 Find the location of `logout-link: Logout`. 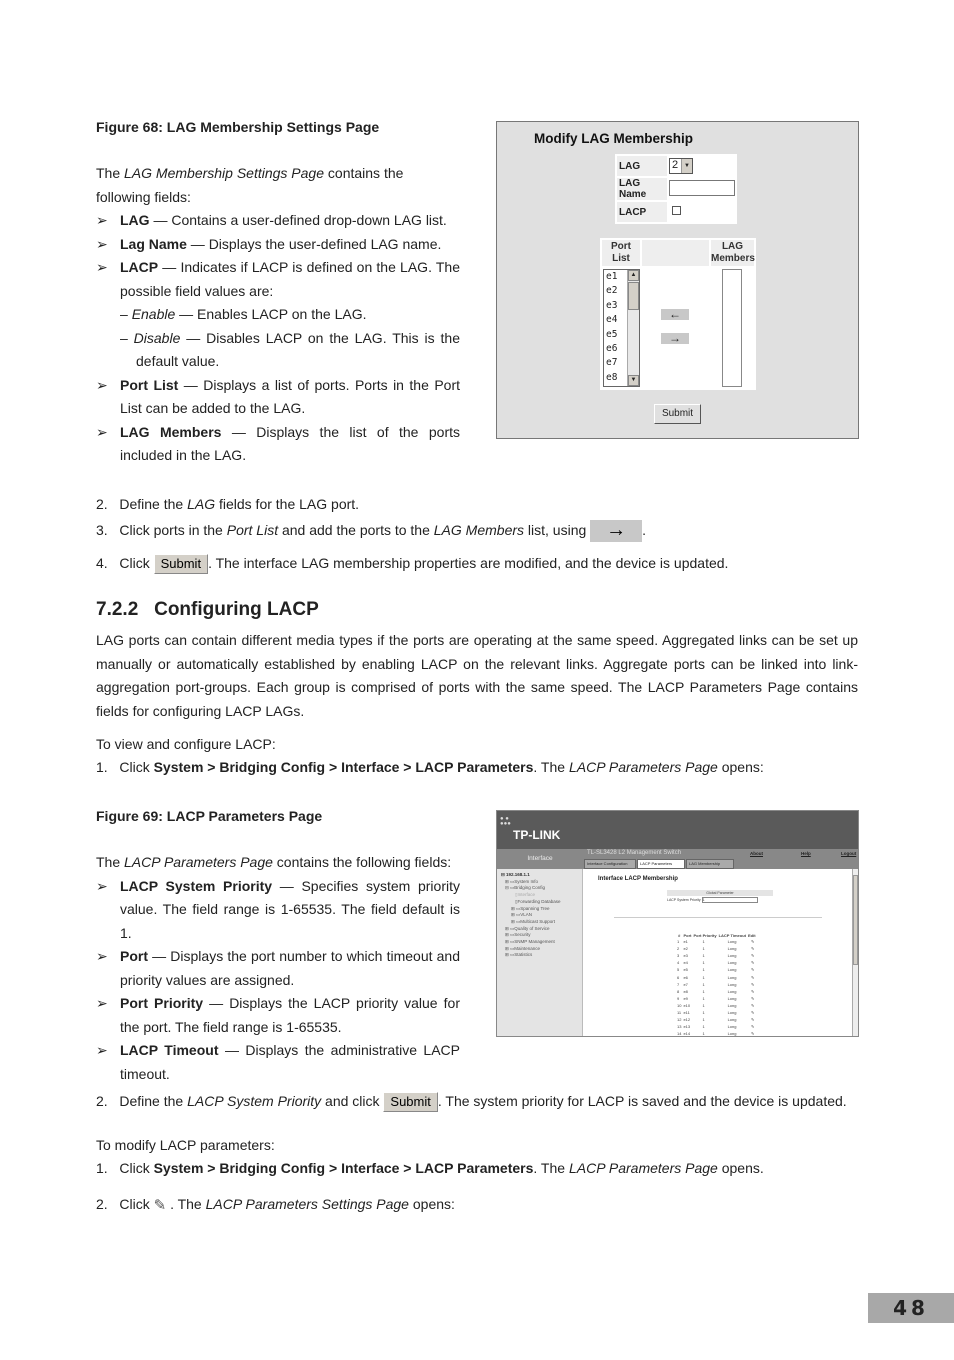

logout-link: Logout is located at coordinates (848, 853).